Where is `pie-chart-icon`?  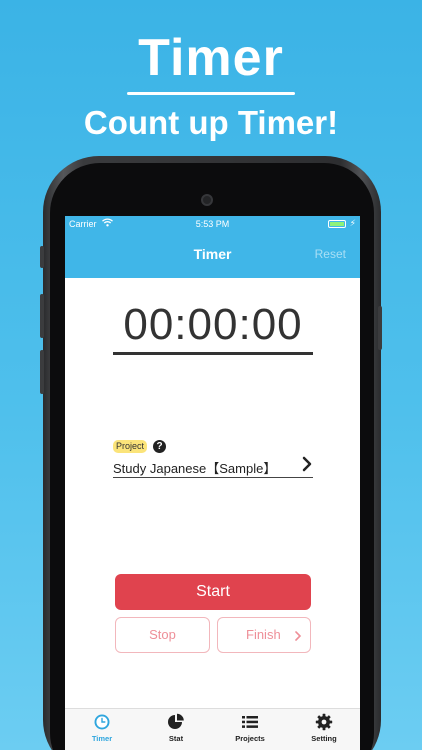 pie-chart-icon is located at coordinates (176, 722).